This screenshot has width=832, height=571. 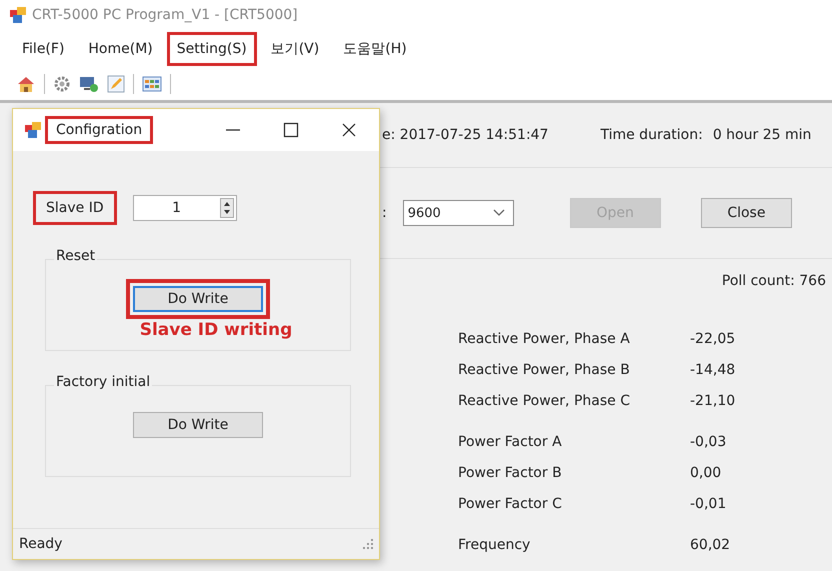 What do you see at coordinates (120, 49) in the screenshot?
I see `menu-item: Home(M)` at bounding box center [120, 49].